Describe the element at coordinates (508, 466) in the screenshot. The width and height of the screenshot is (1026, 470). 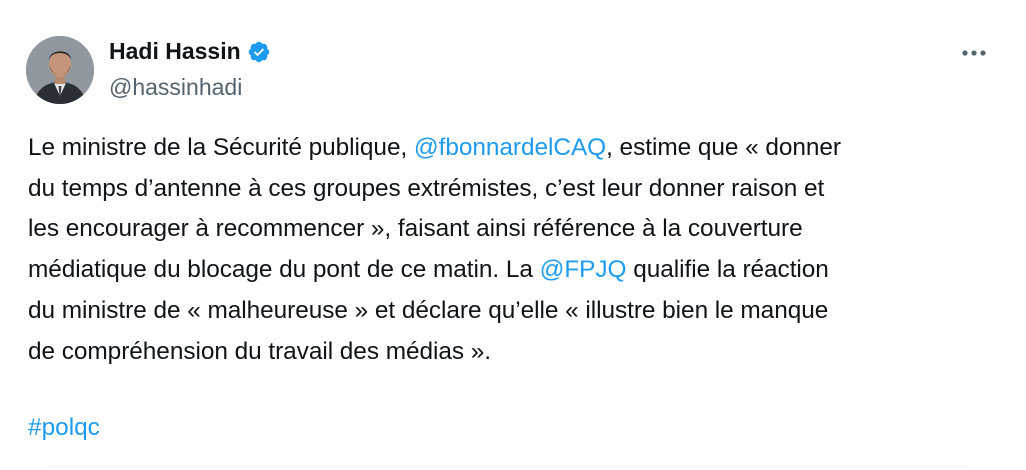
I see `divider` at that location.